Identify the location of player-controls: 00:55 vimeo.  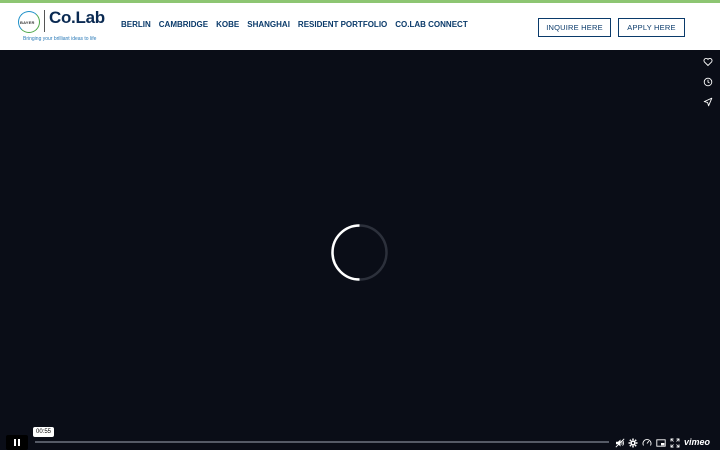
(360, 438).